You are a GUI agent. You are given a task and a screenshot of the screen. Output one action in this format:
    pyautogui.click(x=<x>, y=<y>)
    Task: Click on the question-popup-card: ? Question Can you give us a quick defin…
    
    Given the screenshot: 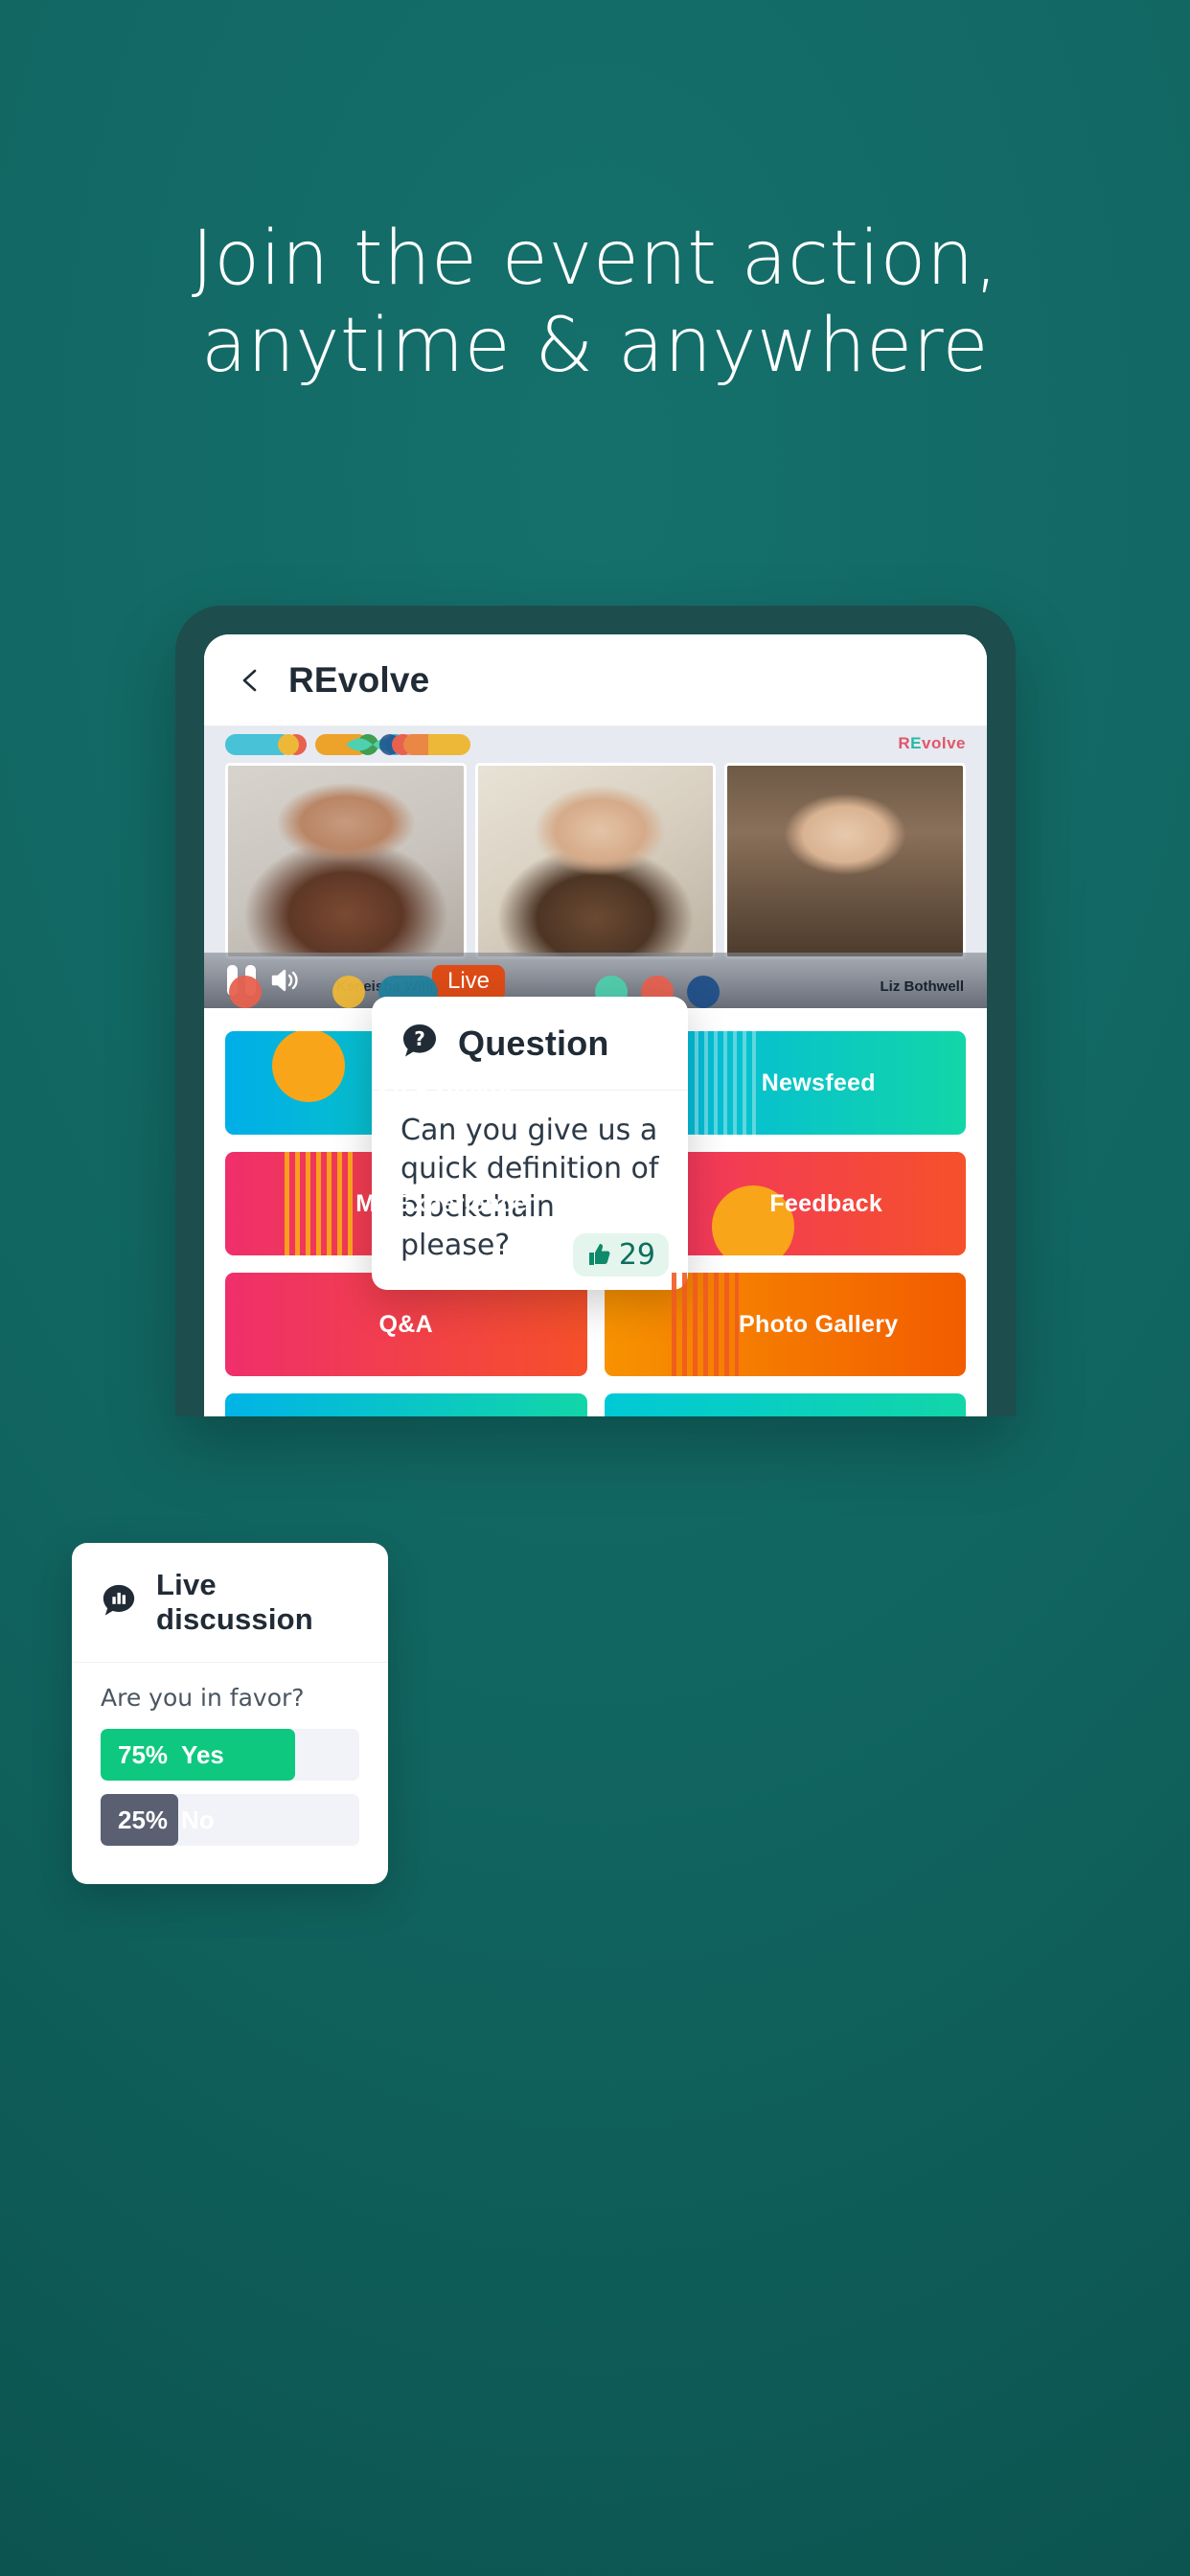 What is the action you would take?
    pyautogui.click(x=530, y=1143)
    